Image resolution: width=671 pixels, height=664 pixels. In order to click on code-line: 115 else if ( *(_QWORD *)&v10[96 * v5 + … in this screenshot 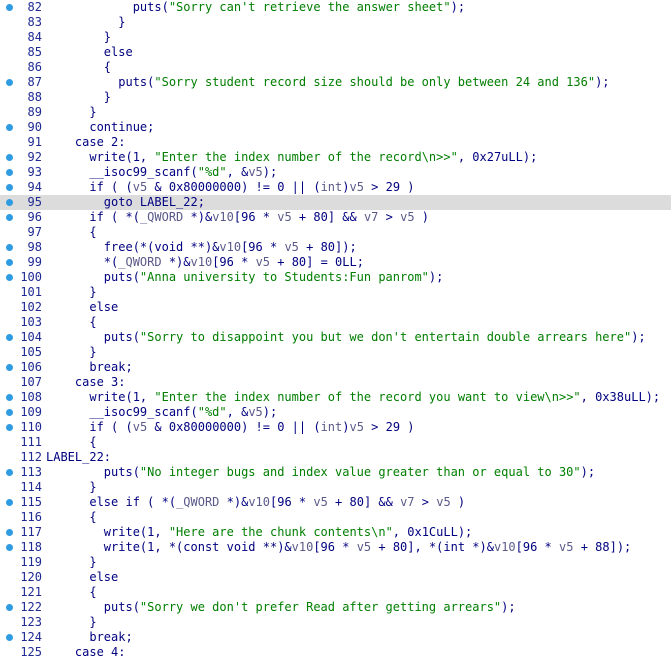, I will do `click(335, 502)`.